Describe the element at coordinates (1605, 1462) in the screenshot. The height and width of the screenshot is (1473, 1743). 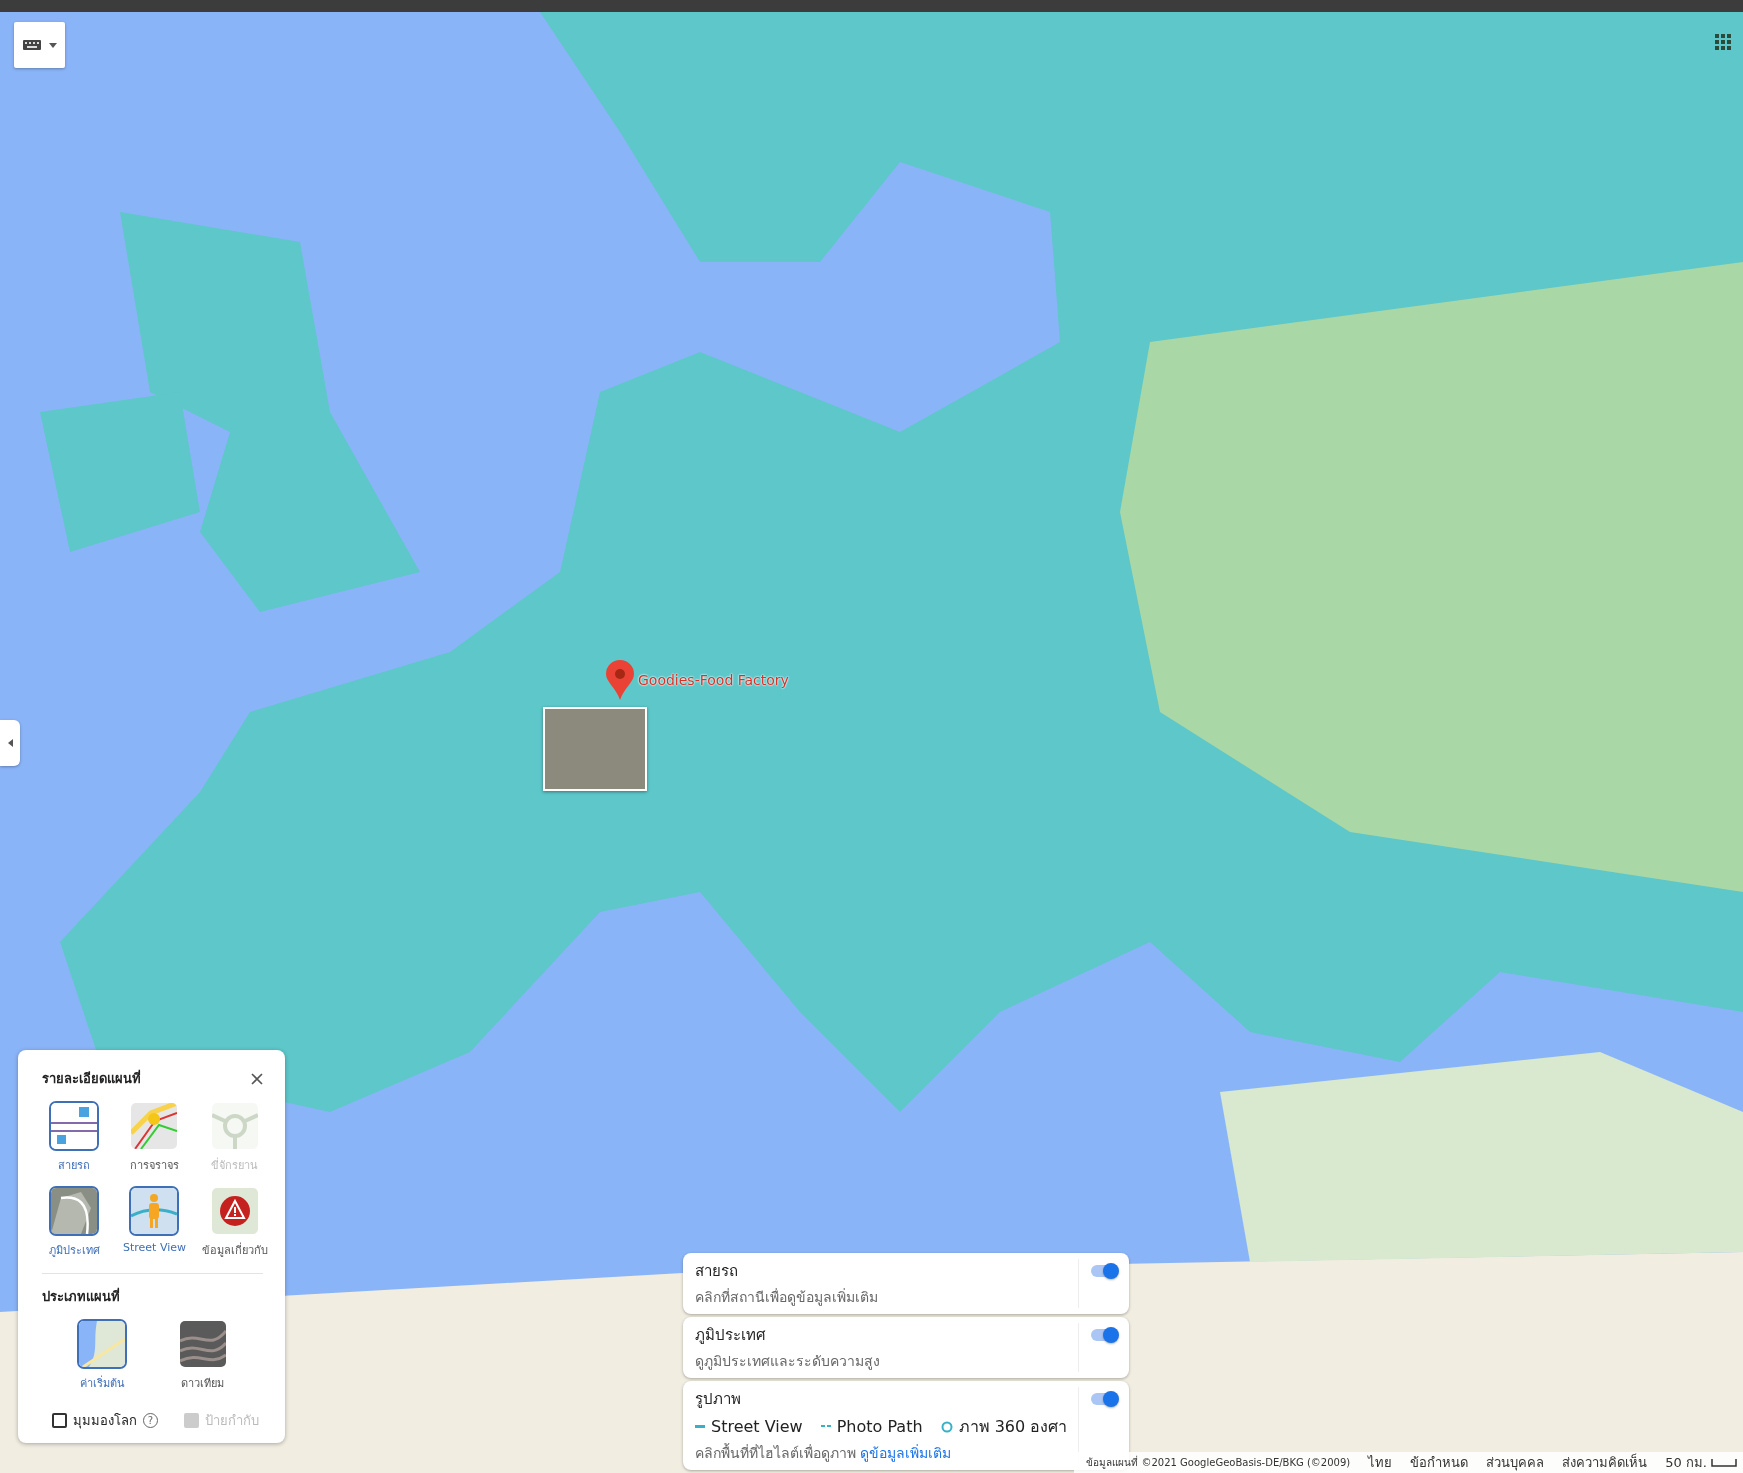
I see `footer-link: ส่งความคิดเห็น` at that location.